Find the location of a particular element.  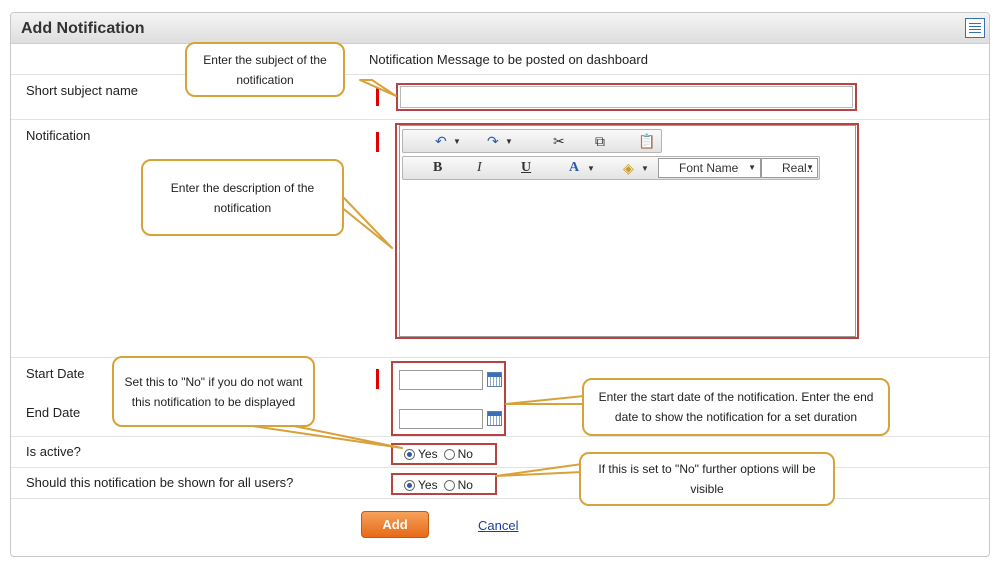

start-date-label: Start Date is located at coordinates (55, 373).